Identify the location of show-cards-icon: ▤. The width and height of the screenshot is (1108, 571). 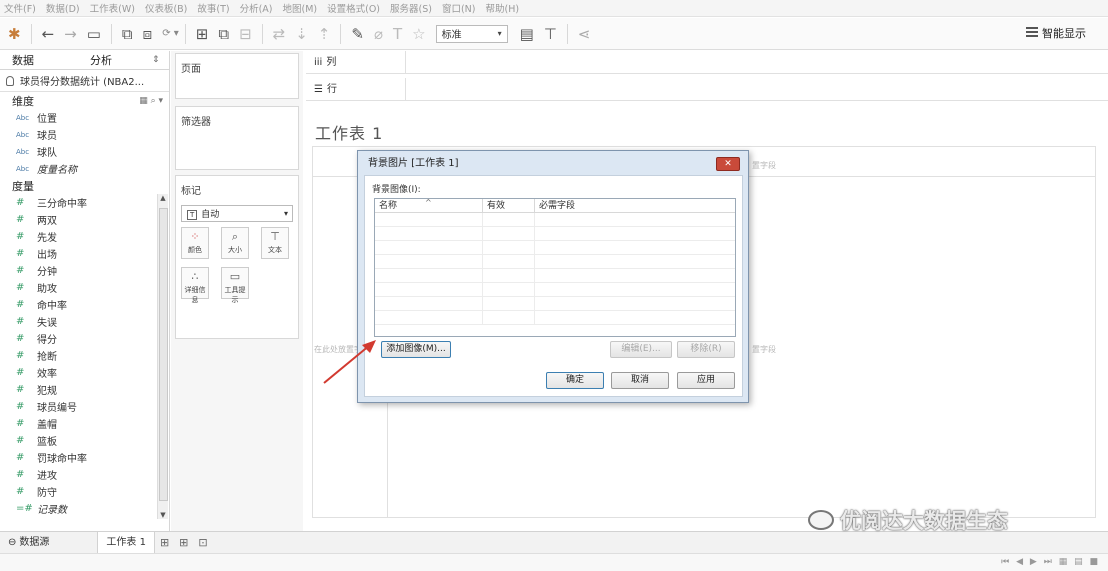
(527, 34).